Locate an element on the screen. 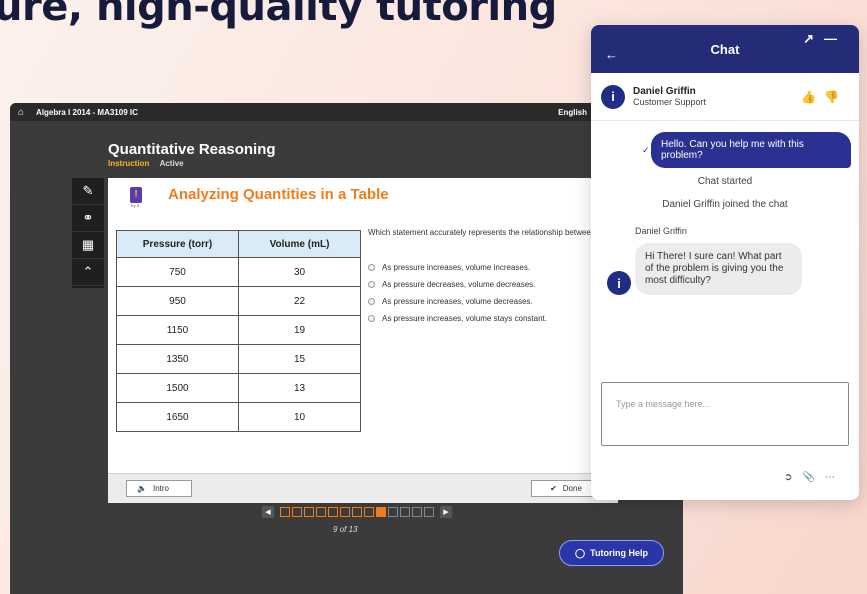 The width and height of the screenshot is (867, 594). intro-label: Intro is located at coordinates (160, 488).